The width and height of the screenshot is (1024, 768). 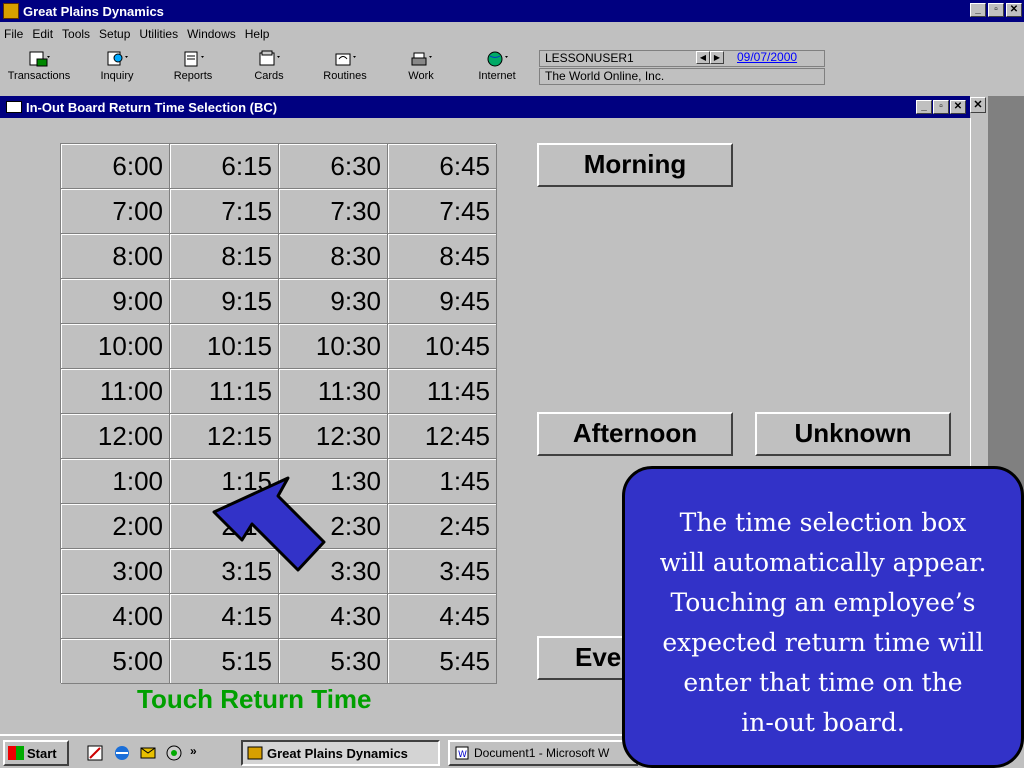 I want to click on outlook-icon, so click(x=148, y=753).